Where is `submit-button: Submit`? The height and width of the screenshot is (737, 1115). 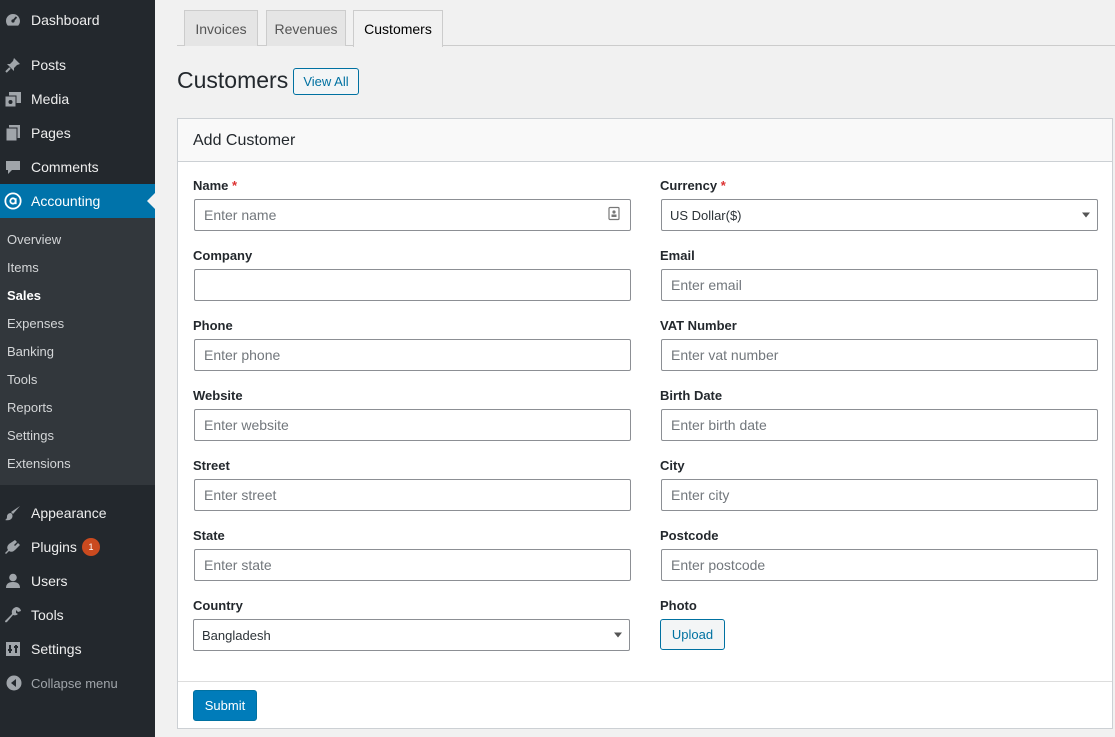
submit-button: Submit is located at coordinates (225, 705).